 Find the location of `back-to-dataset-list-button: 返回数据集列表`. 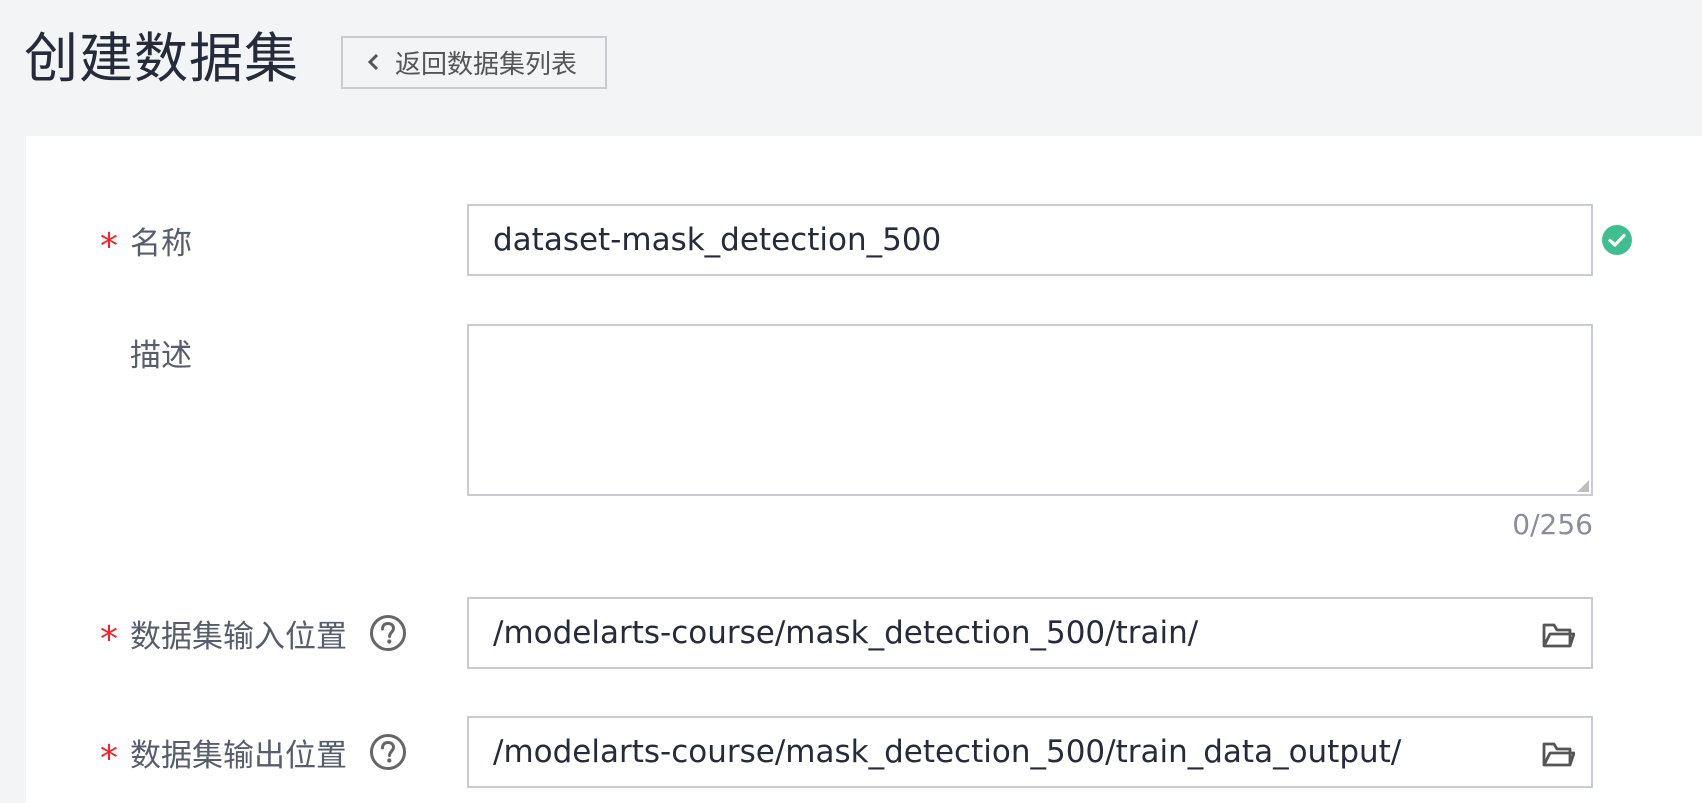

back-to-dataset-list-button: 返回数据集列表 is located at coordinates (474, 62).